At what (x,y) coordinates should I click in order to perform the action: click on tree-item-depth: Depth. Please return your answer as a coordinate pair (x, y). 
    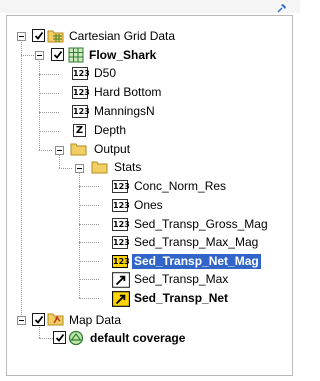
    Looking at the image, I should click on (110, 130).